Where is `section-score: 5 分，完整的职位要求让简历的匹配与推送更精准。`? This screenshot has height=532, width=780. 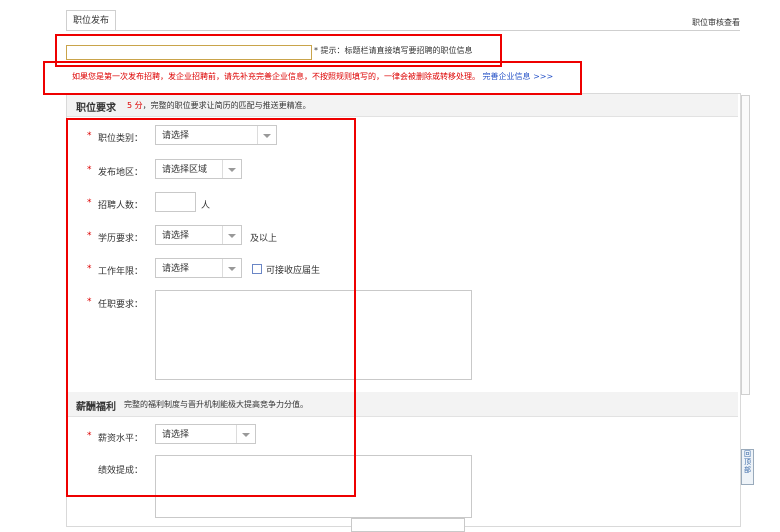
section-score: 5 分，完整的职位要求让简历的匹配与推送更精准。 is located at coordinates (219, 105).